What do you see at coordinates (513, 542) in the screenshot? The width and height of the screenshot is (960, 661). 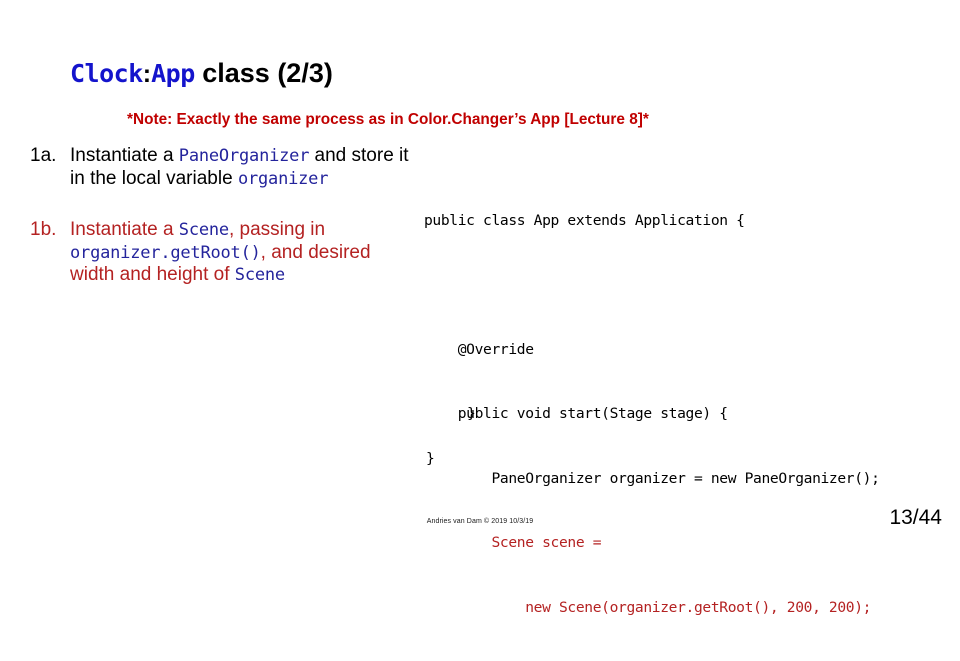 I see `code-line: Scene scene =` at bounding box center [513, 542].